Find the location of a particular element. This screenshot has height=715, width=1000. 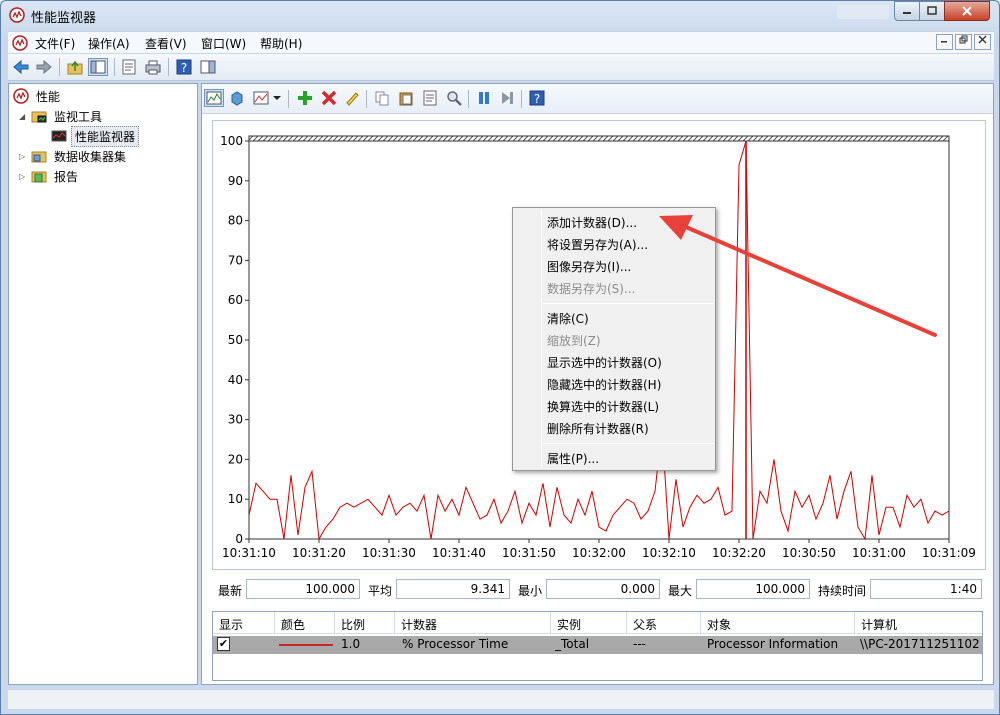

delete-x-icon is located at coordinates (329, 98).